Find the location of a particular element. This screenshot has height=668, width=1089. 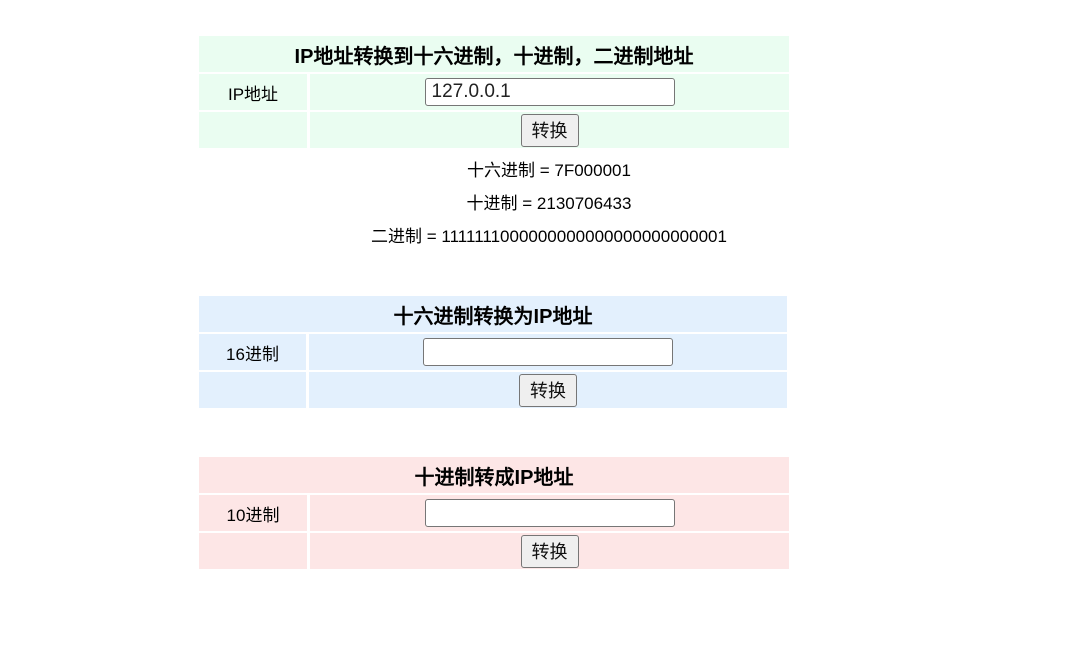

hex-result-value: 7F000001 is located at coordinates (592, 170).